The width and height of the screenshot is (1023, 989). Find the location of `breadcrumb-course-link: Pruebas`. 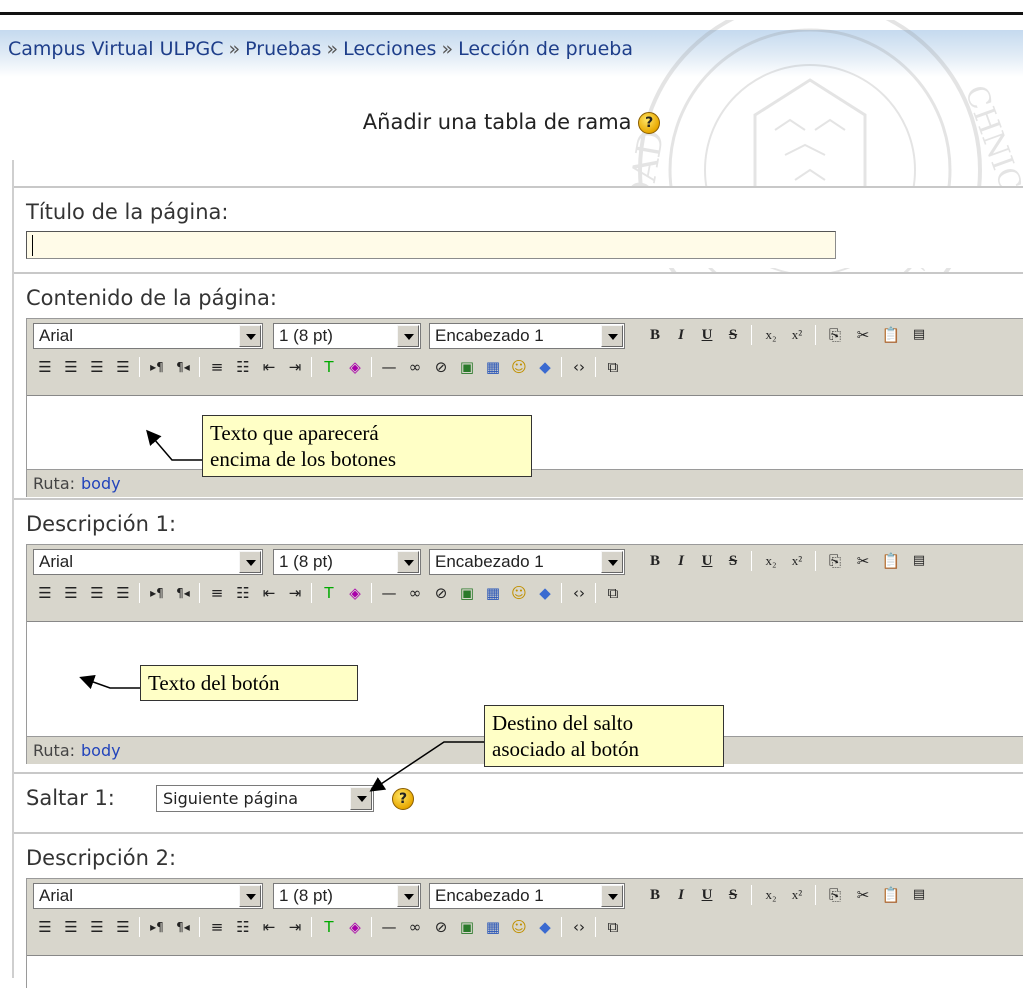

breadcrumb-course-link: Pruebas is located at coordinates (283, 49).